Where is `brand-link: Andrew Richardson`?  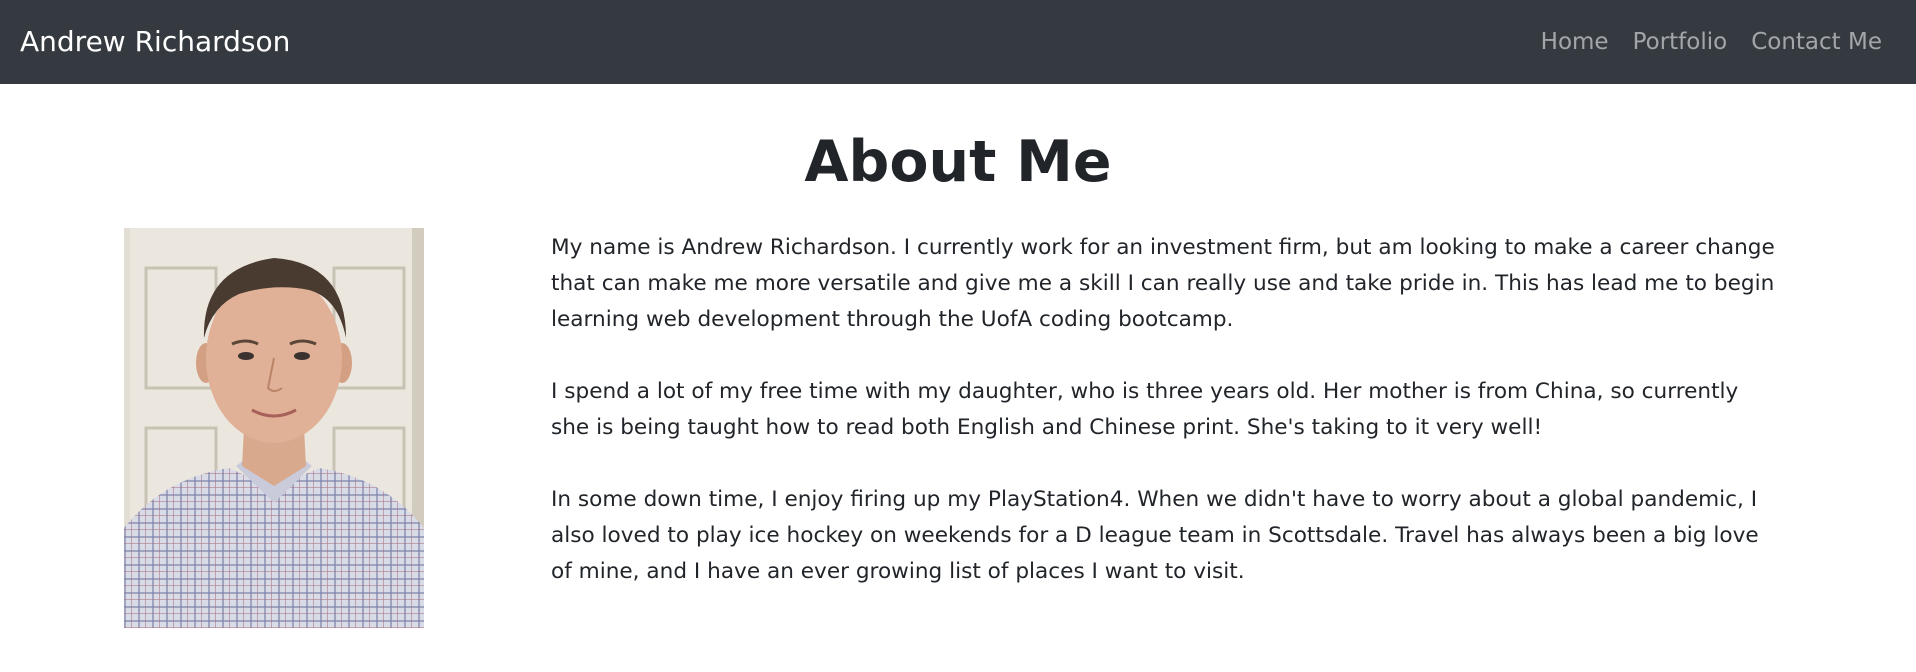
brand-link: Andrew Richardson is located at coordinates (155, 42).